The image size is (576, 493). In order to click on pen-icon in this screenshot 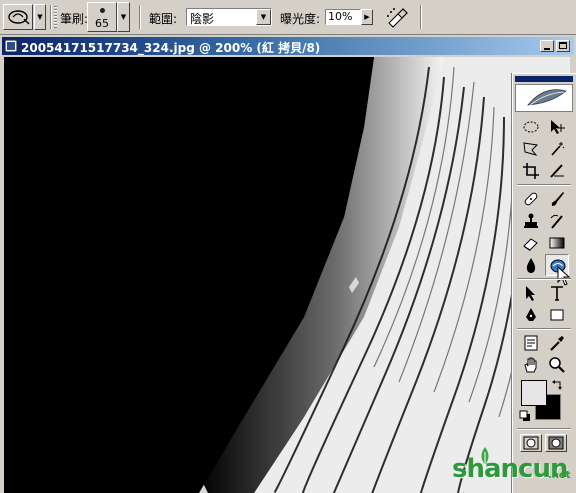, I will do `click(531, 314)`.